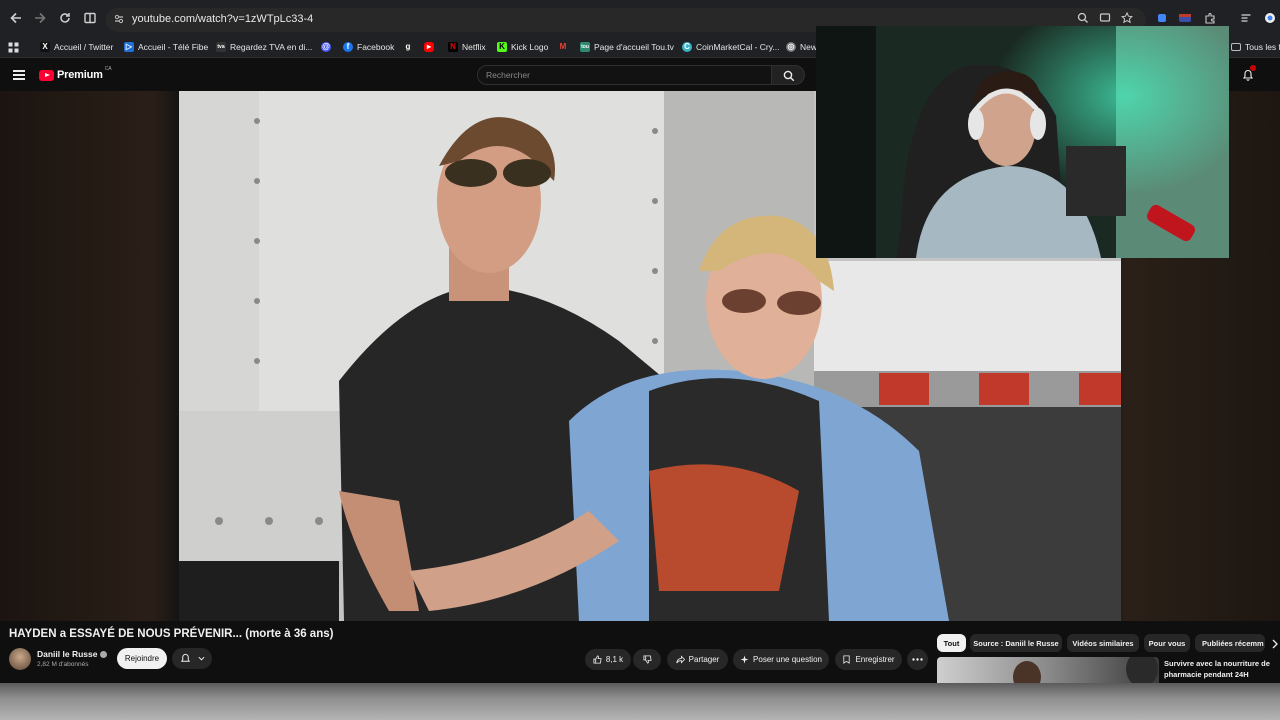 The width and height of the screenshot is (1280, 720). I want to click on dislike-button, so click(647, 659).